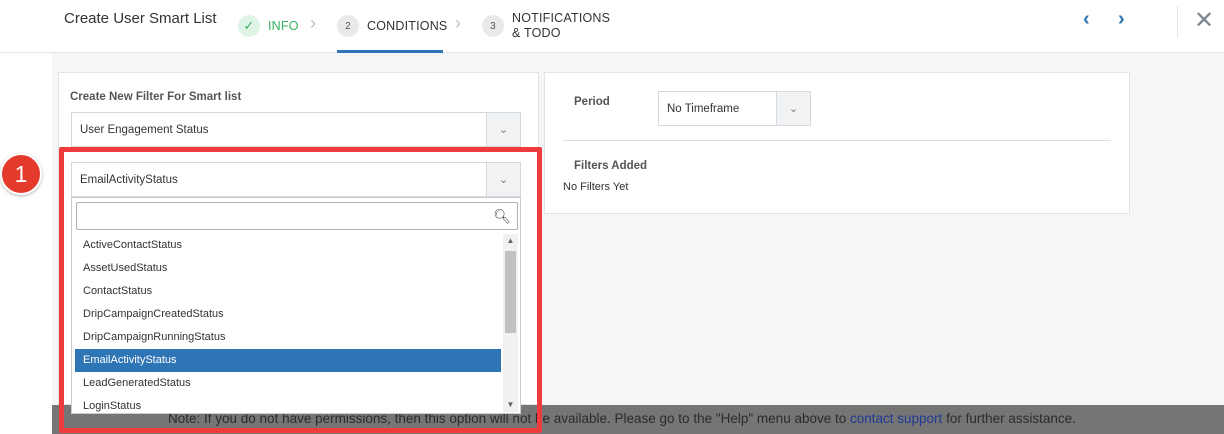 This screenshot has height=434, width=1224. I want to click on divider, so click(837, 140).